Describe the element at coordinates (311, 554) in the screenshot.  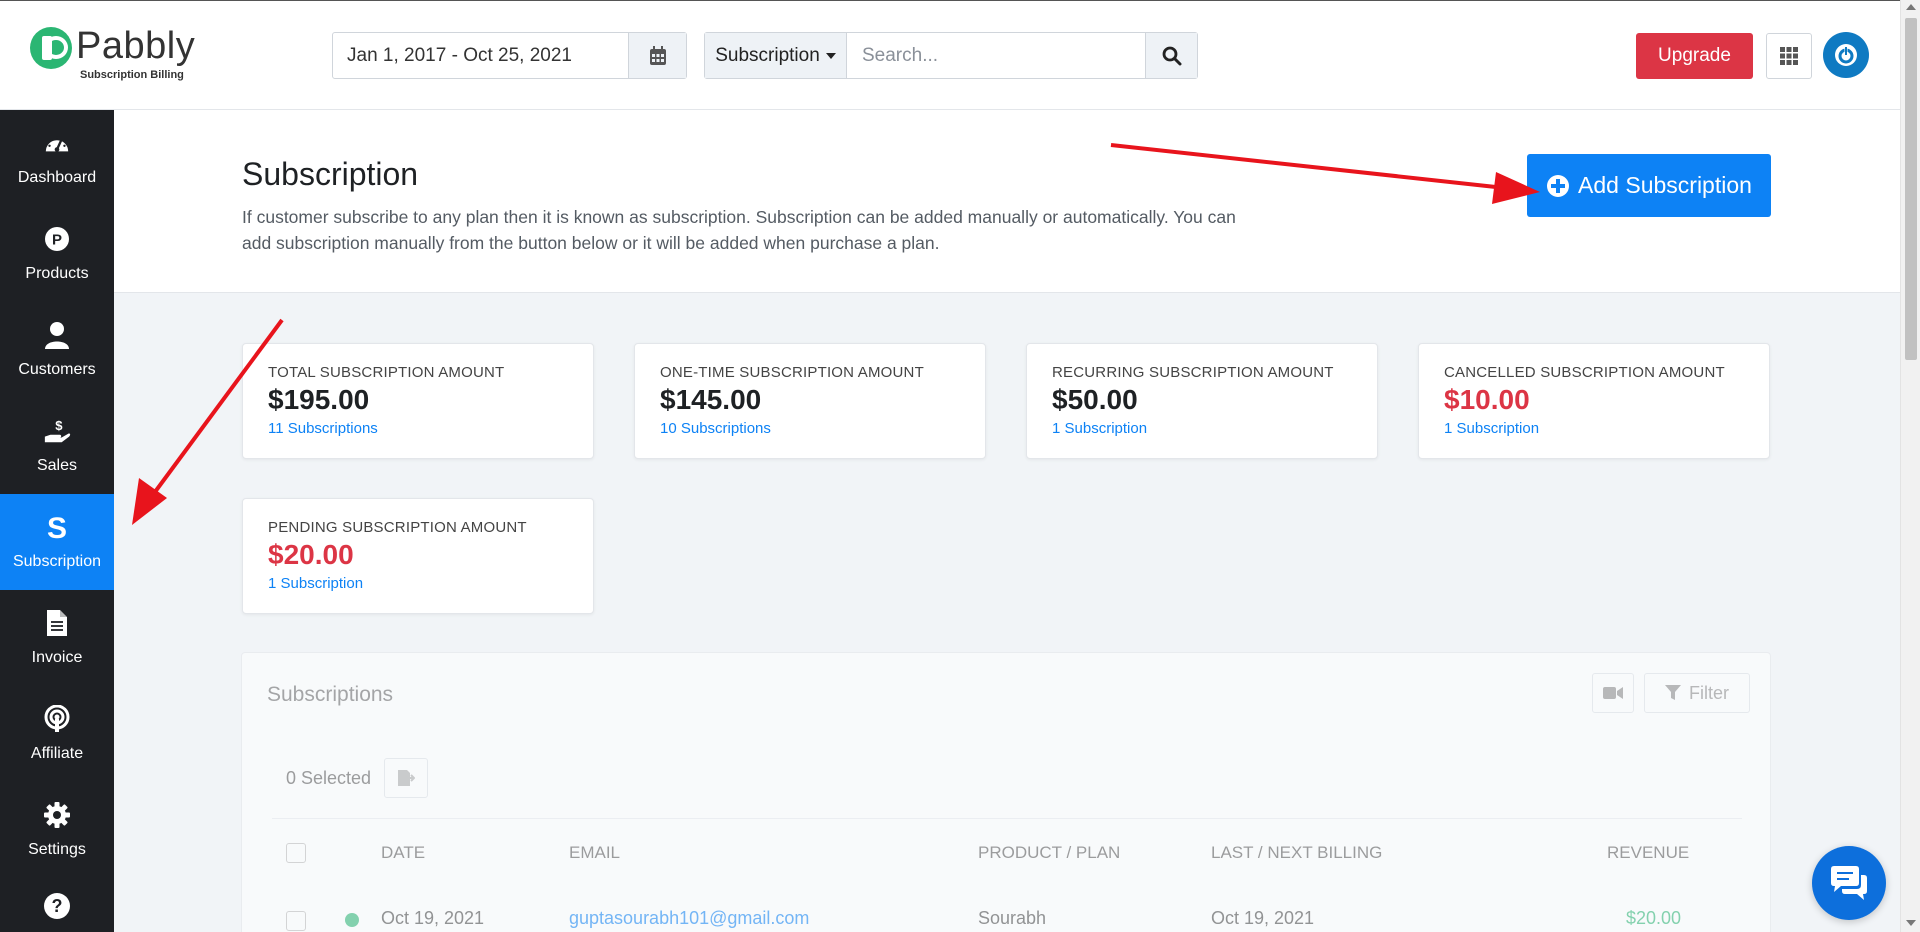
I see `stat-value: $20.00` at that location.